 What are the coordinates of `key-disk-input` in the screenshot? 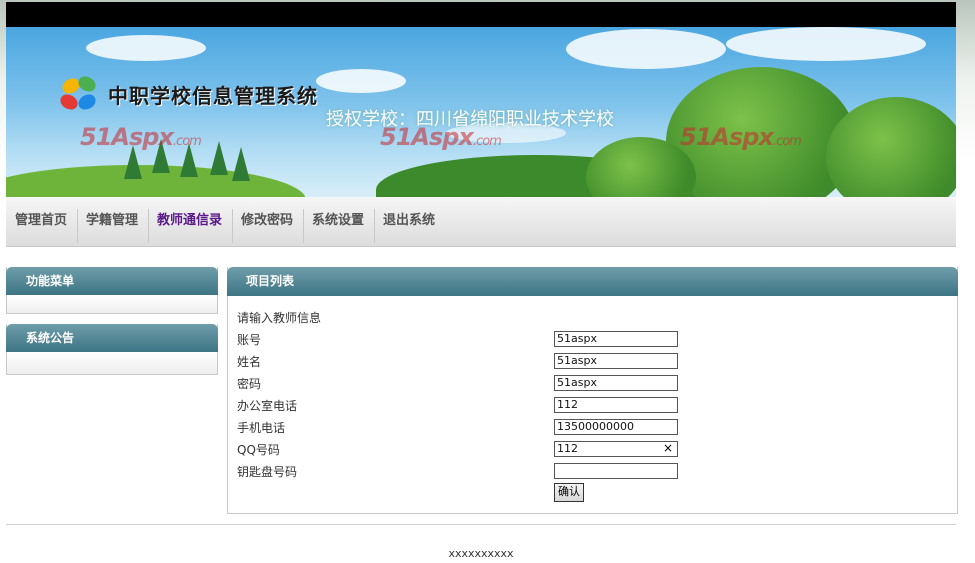 It's located at (616, 471).